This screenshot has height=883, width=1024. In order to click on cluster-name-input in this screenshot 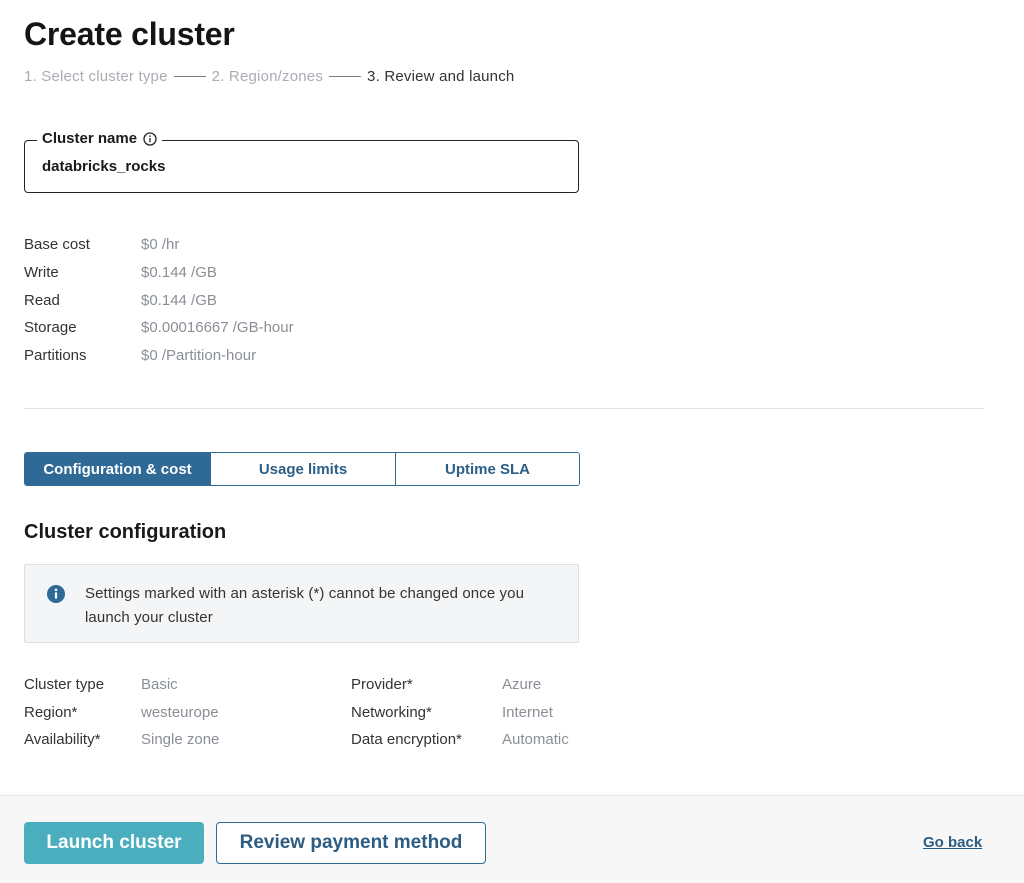, I will do `click(292, 166)`.